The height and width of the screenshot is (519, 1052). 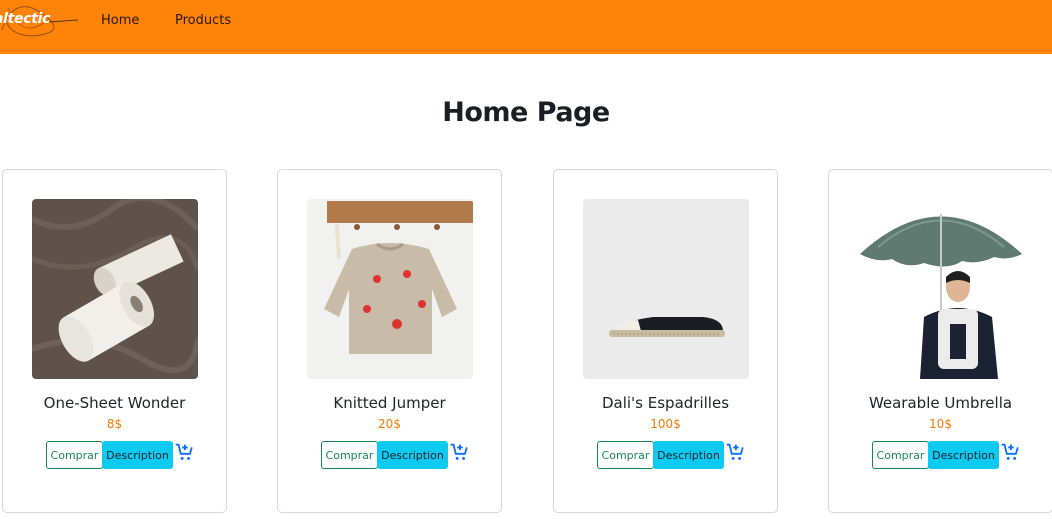 I want to click on product-price: 8$, so click(x=114, y=424).